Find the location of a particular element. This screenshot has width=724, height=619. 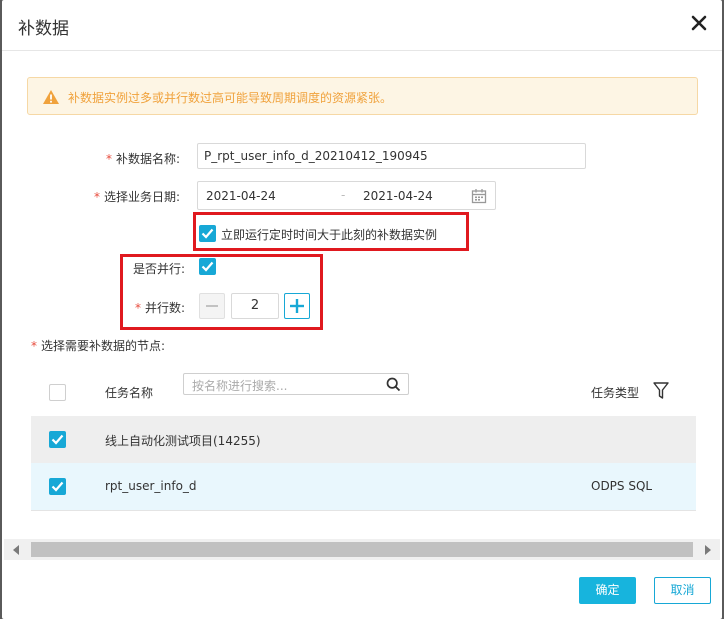

select-all-checkbox is located at coordinates (57, 392).